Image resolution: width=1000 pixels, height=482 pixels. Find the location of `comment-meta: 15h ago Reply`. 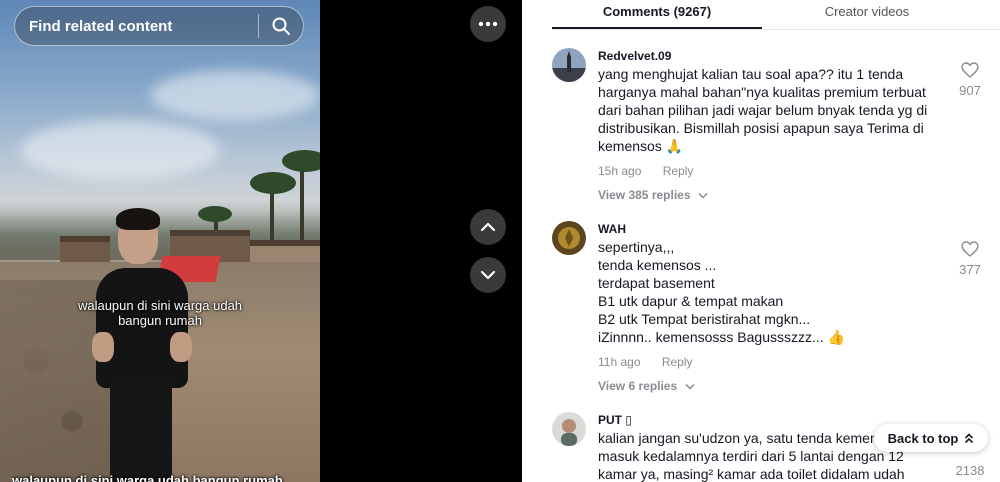

comment-meta: 15h ago Reply is located at coordinates (768, 171).